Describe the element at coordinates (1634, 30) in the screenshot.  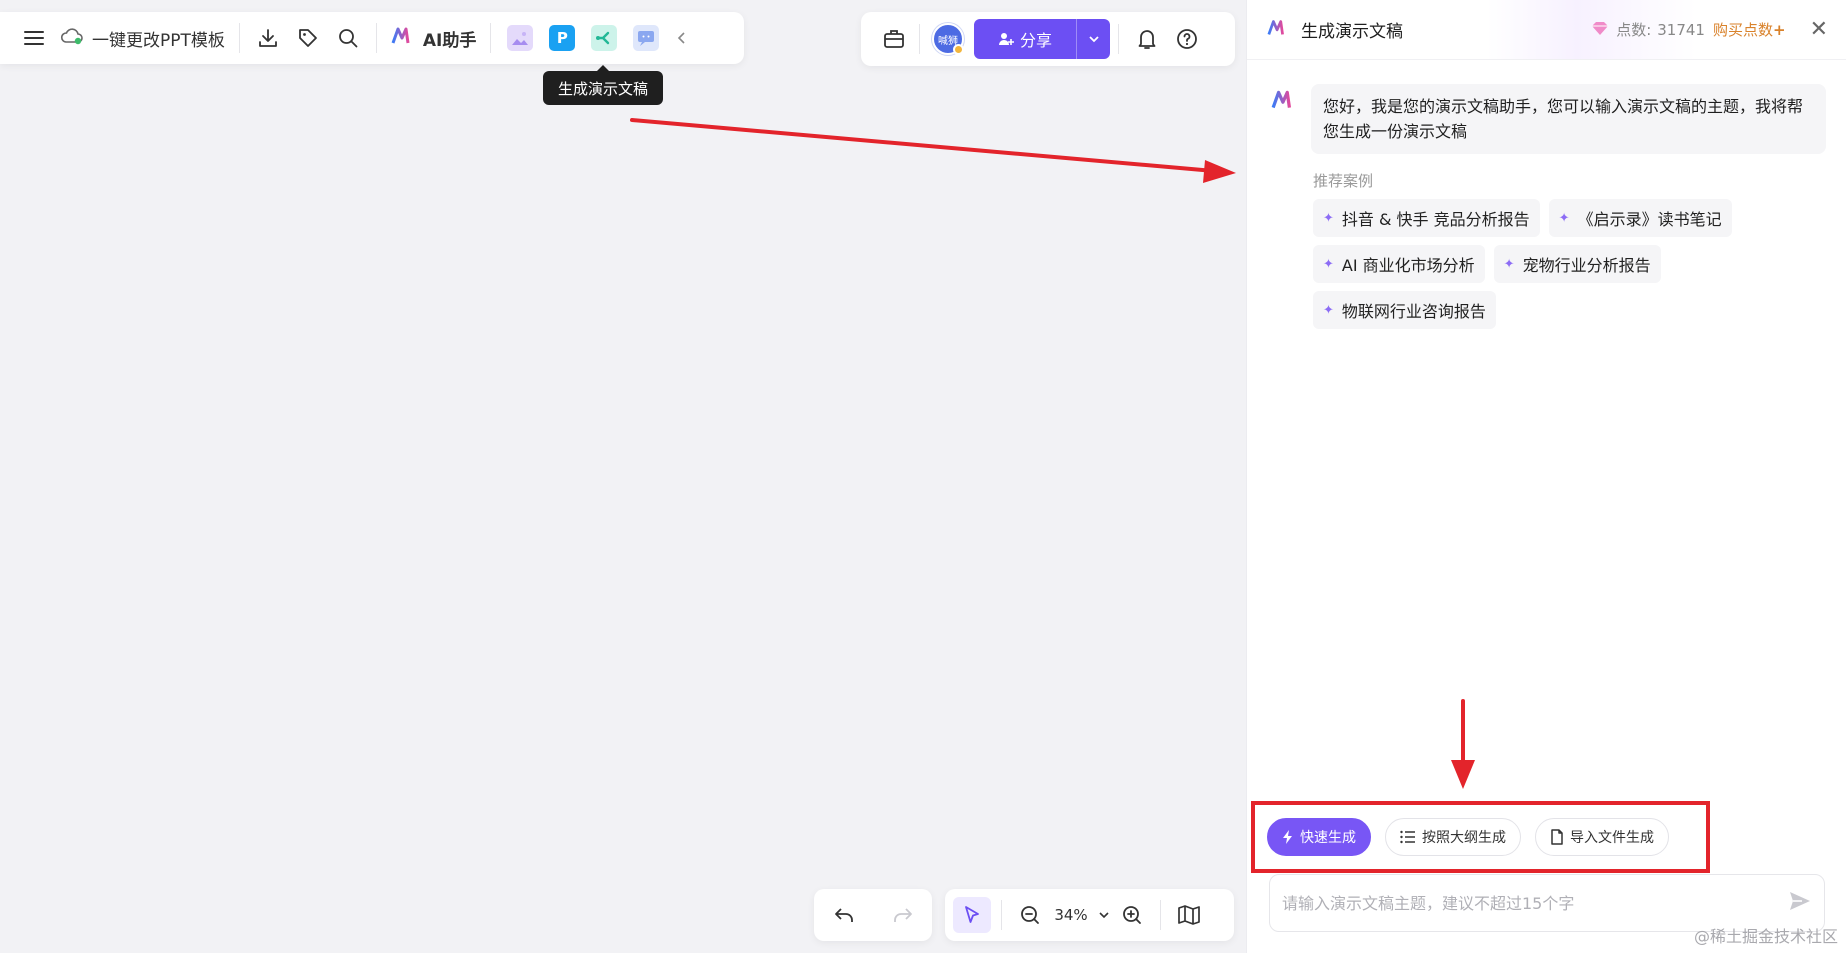
I see `points-label: 点数:` at that location.